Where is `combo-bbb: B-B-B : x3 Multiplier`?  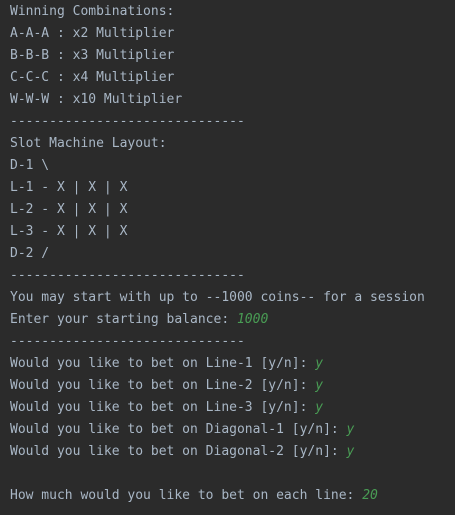 combo-bbb: B-B-B : x3 Multiplier is located at coordinates (92, 55).